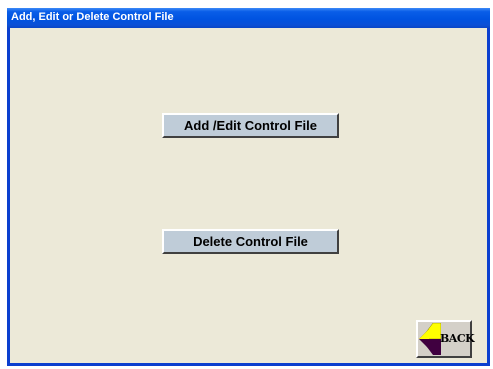  What do you see at coordinates (92, 17) in the screenshot?
I see `window-title: Add, Edit or Delete Control File` at bounding box center [92, 17].